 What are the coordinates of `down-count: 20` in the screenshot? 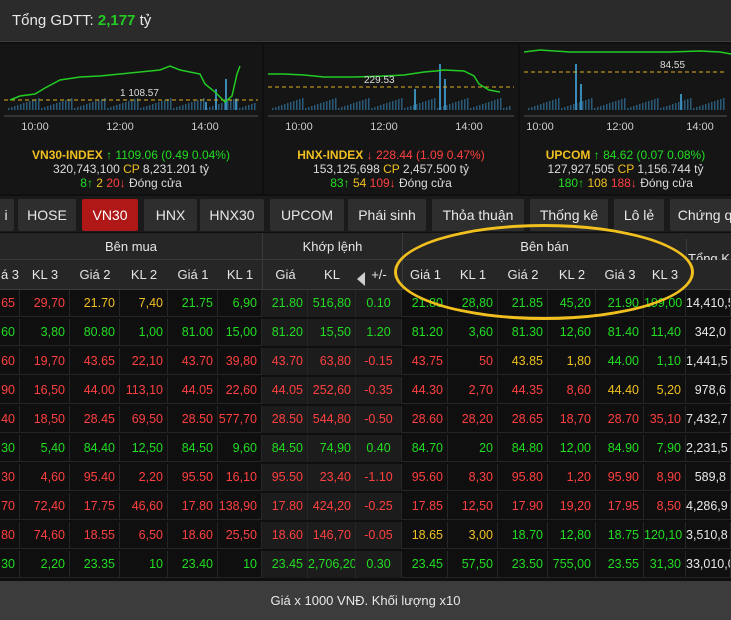 It's located at (113, 183).